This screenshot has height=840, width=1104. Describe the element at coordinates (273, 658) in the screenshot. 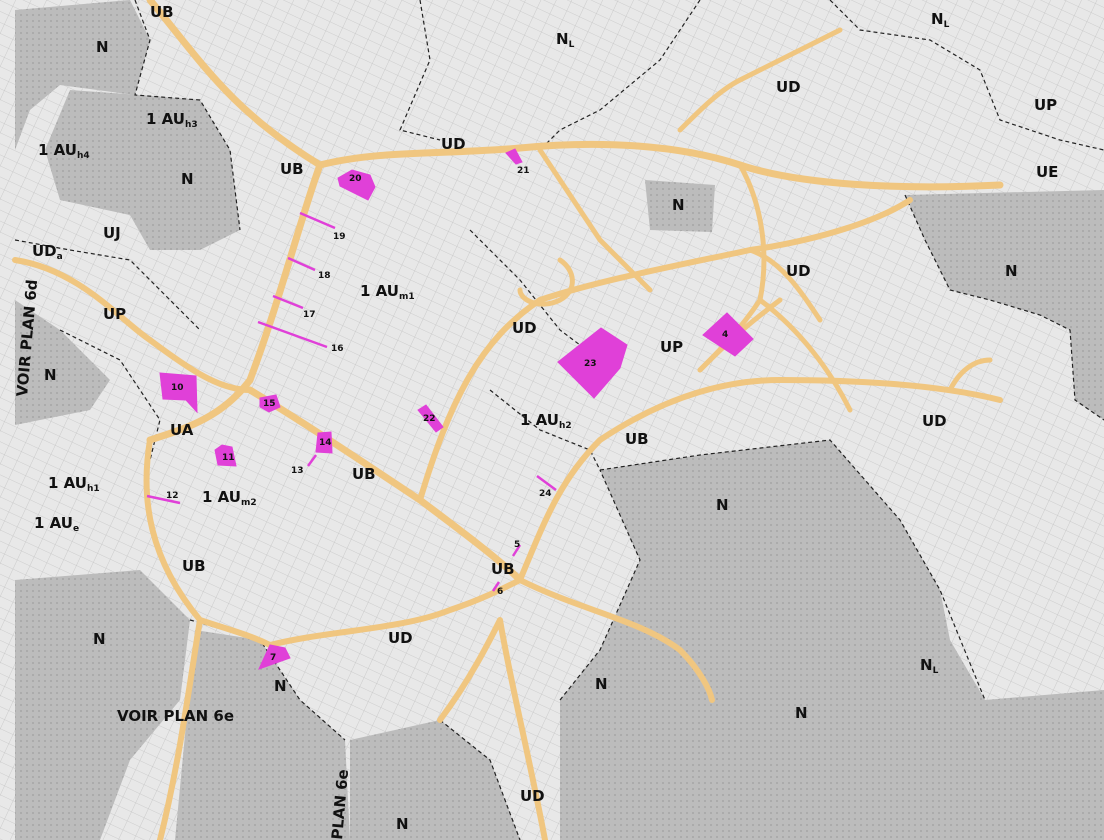

I see `site-label-7: 7` at that location.